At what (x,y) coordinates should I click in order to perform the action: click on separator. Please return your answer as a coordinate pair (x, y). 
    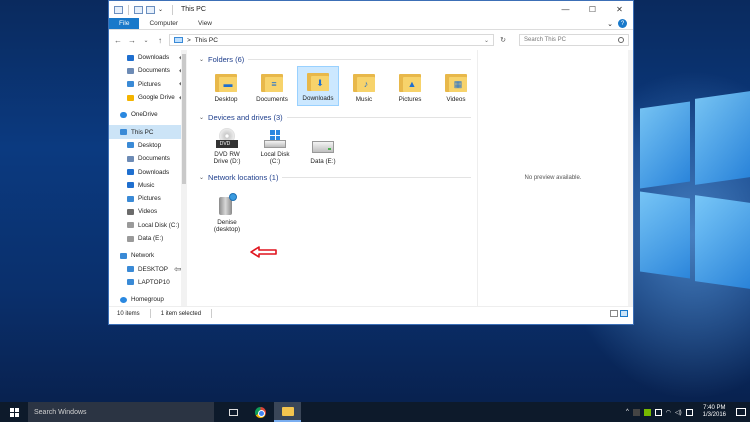
    Looking at the image, I should click on (128, 9).